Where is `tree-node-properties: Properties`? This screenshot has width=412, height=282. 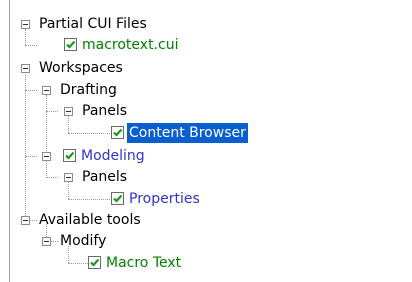 tree-node-properties: Properties is located at coordinates (164, 199).